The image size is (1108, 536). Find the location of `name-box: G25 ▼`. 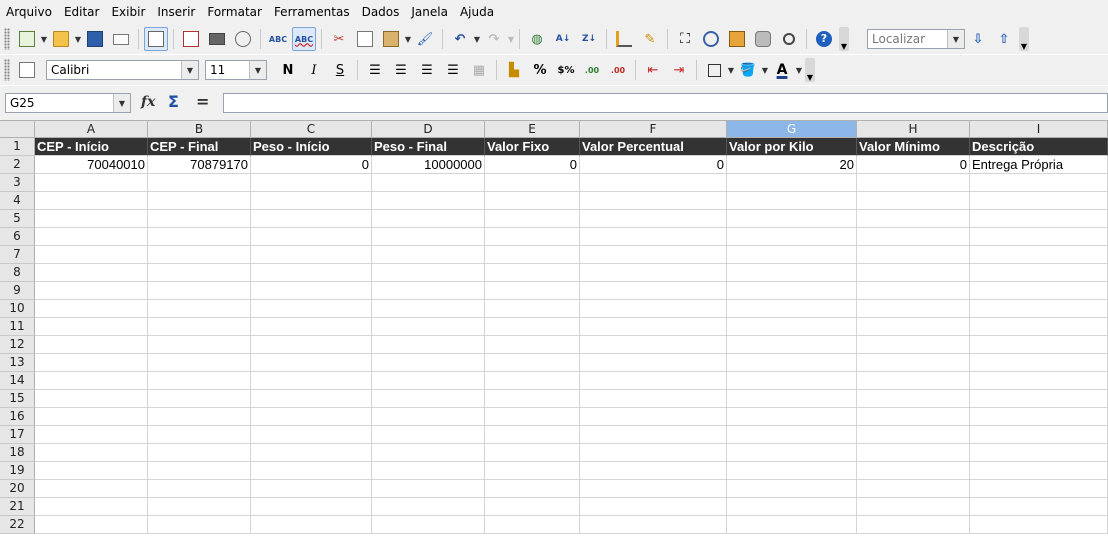

name-box: G25 ▼ is located at coordinates (68, 103).